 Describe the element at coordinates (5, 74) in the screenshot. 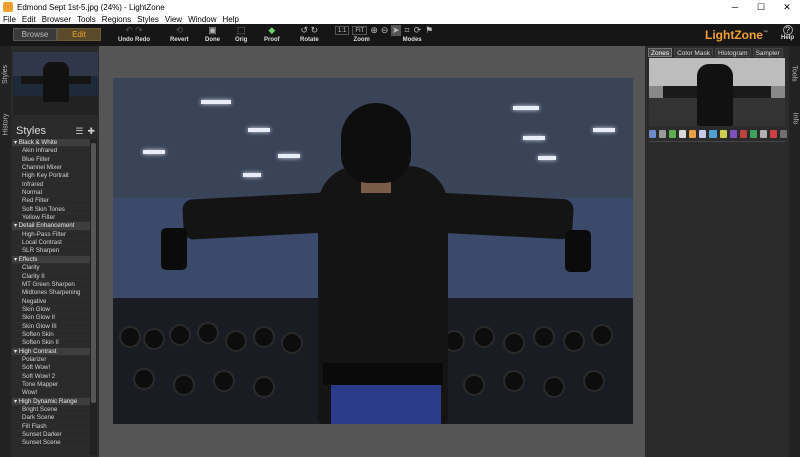

I see `tab-styles: Styles` at that location.